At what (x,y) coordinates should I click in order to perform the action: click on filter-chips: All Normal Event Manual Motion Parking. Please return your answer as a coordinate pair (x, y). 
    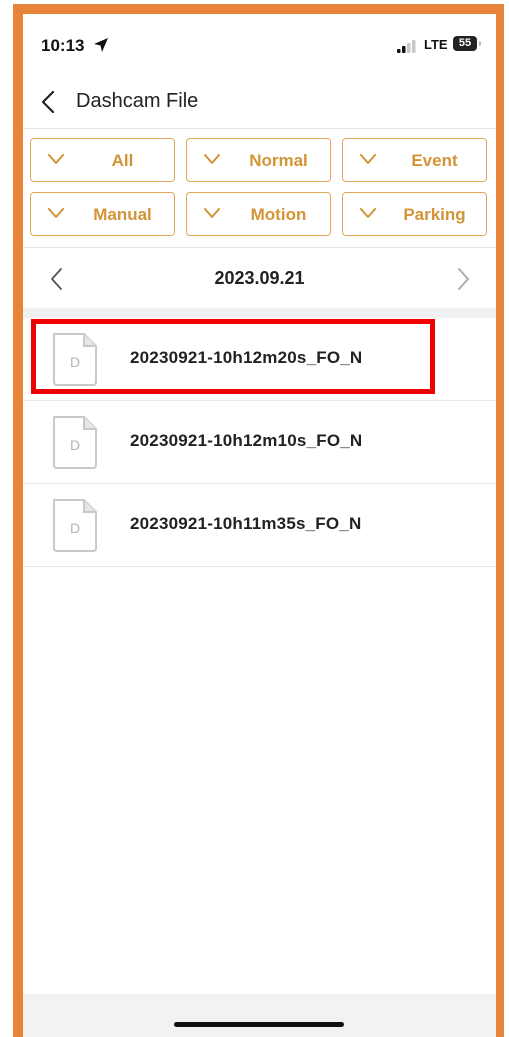
    Looking at the image, I should click on (259, 190).